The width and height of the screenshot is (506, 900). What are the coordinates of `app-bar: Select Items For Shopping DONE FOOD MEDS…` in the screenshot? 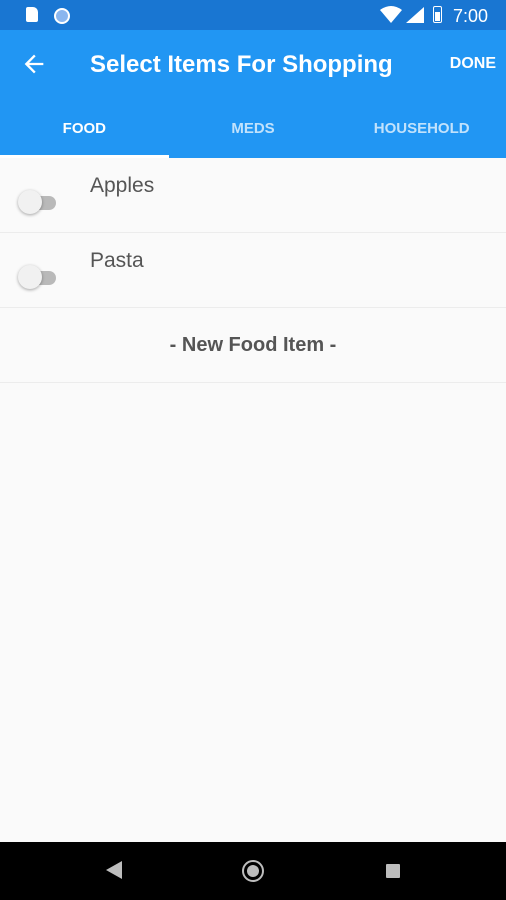 It's located at (253, 94).